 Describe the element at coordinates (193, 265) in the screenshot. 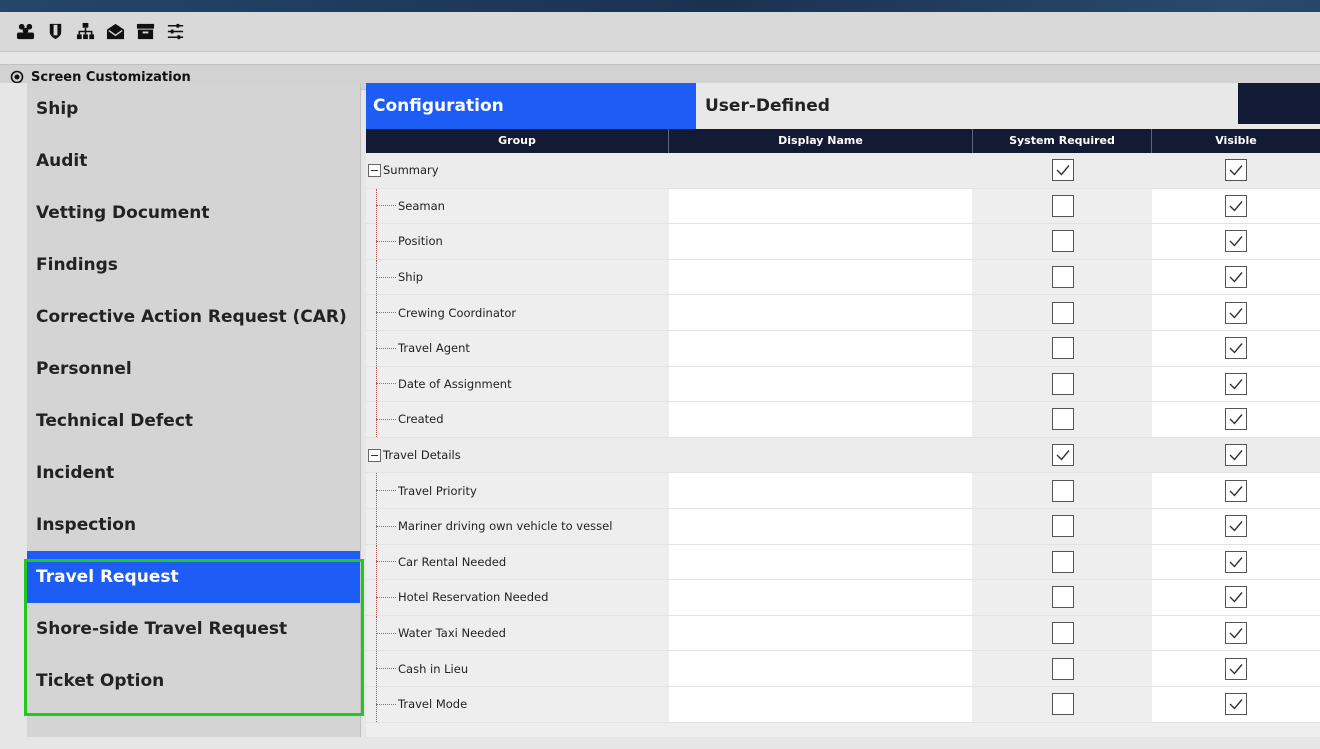

I see `sidebar-item-findings: Findings` at that location.